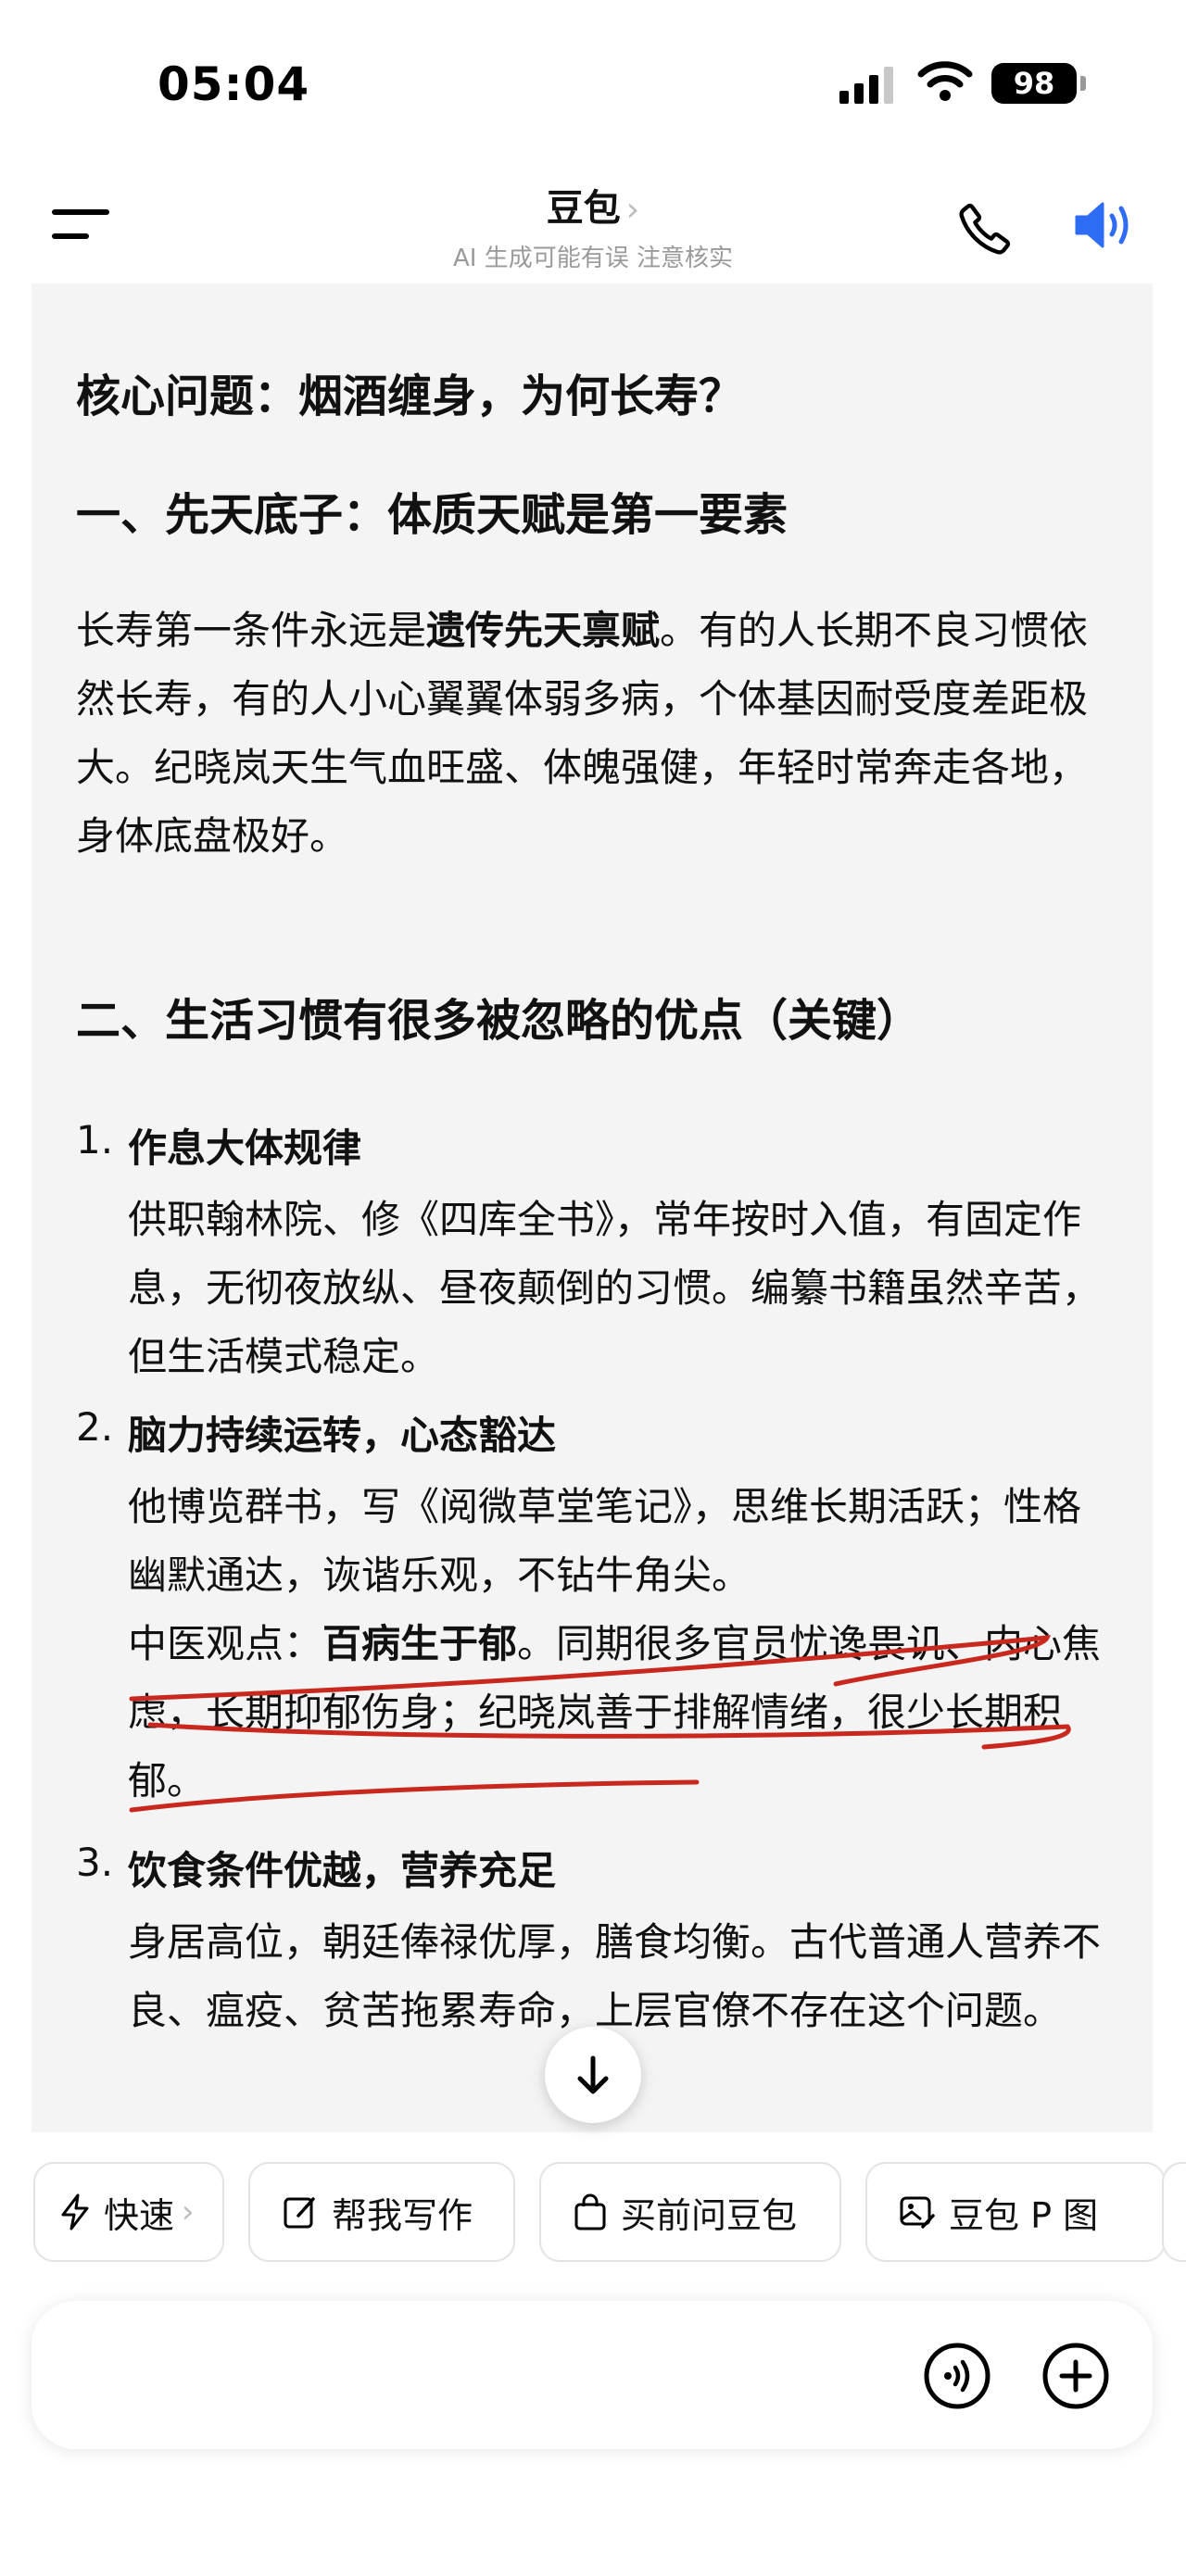  Describe the element at coordinates (1034, 83) in the screenshot. I see `battery-indicator: 98` at that location.